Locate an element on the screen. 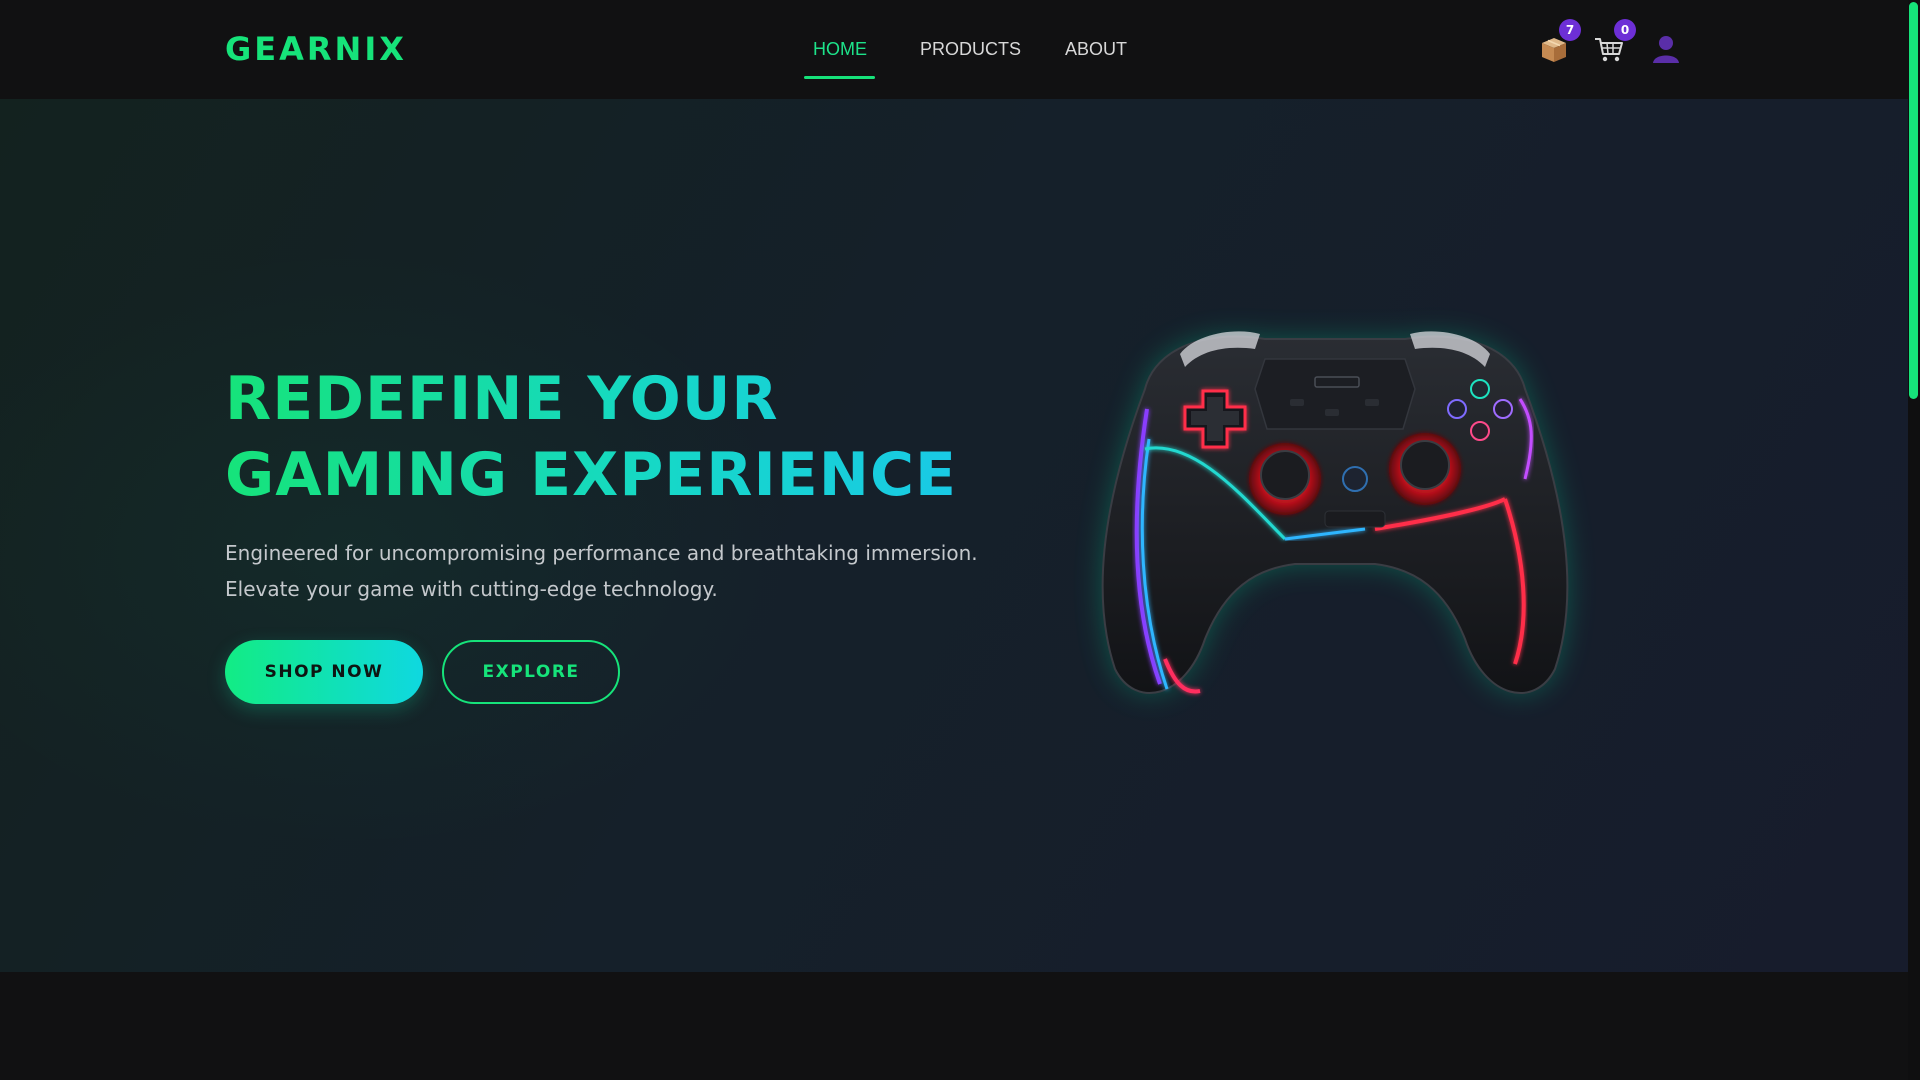 This screenshot has height=1080, width=1920. scrollbar-thumb is located at coordinates (1913, 200).